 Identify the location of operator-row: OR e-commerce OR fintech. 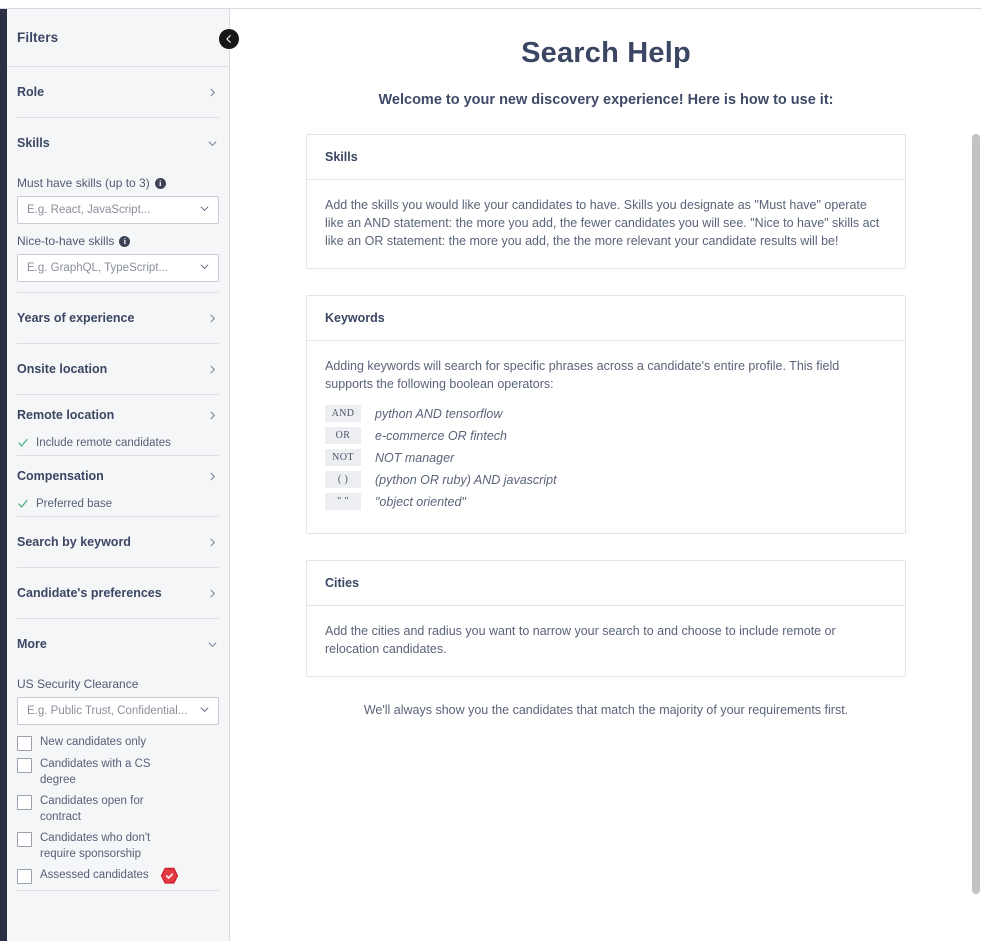
(606, 435).